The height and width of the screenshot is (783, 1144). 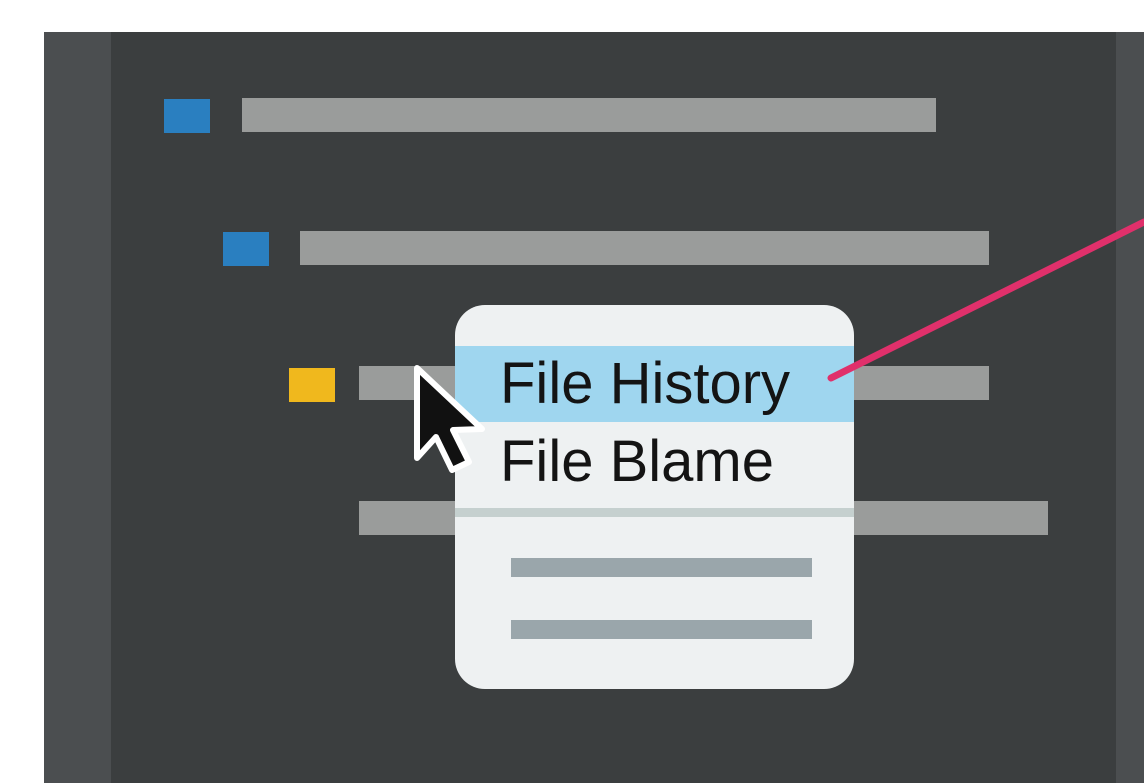 What do you see at coordinates (449, 419) in the screenshot?
I see `arrow-cursor-icon` at bounding box center [449, 419].